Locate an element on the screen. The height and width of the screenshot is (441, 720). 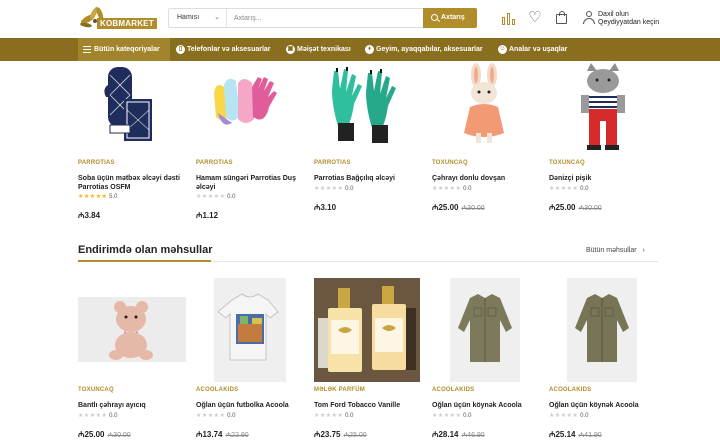
all-products-label: Bütün məhsullar is located at coordinates (611, 250).